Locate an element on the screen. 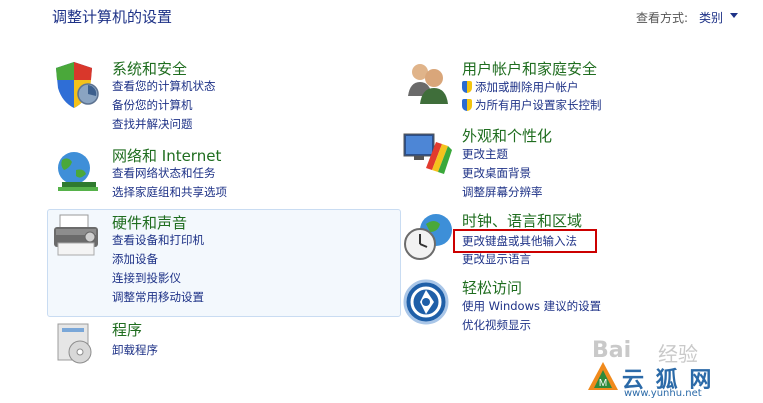 This screenshot has width=763, height=403. view-by-label: 查看方式: is located at coordinates (662, 18).